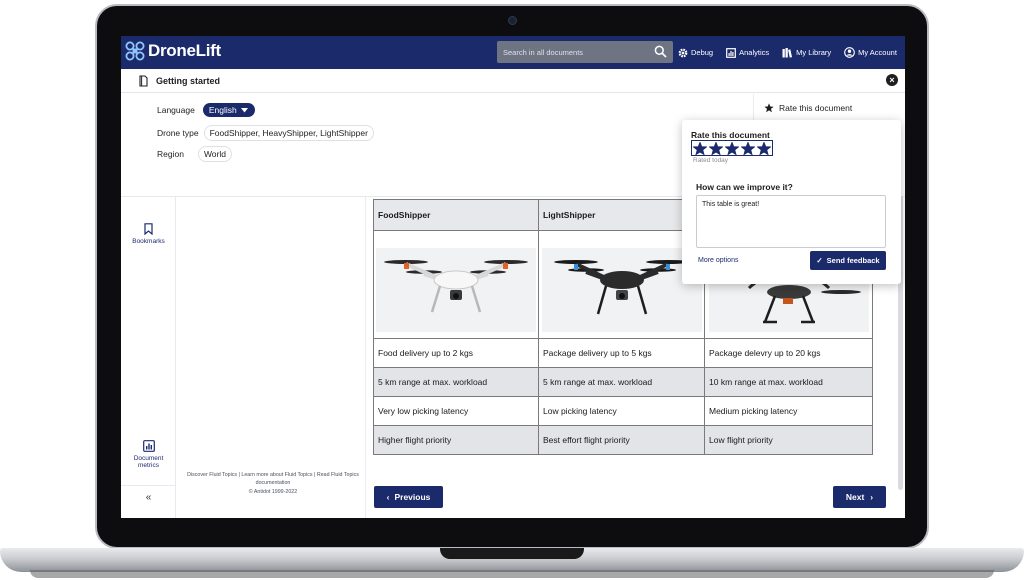 The width and height of the screenshot is (1024, 581). Describe the element at coordinates (711, 160) in the screenshot. I see `rated-status: Rated today` at that location.